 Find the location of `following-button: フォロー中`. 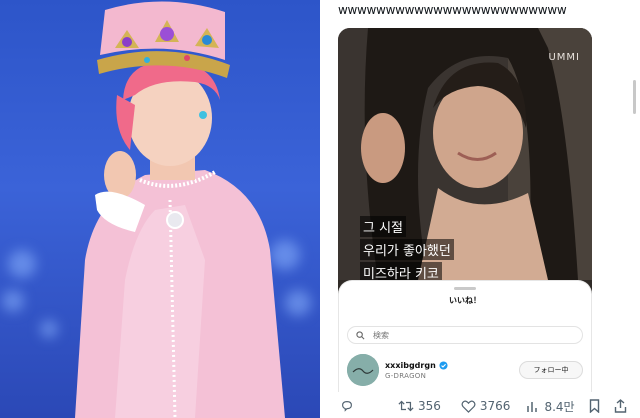

following-button: フォロー中 is located at coordinates (551, 370).